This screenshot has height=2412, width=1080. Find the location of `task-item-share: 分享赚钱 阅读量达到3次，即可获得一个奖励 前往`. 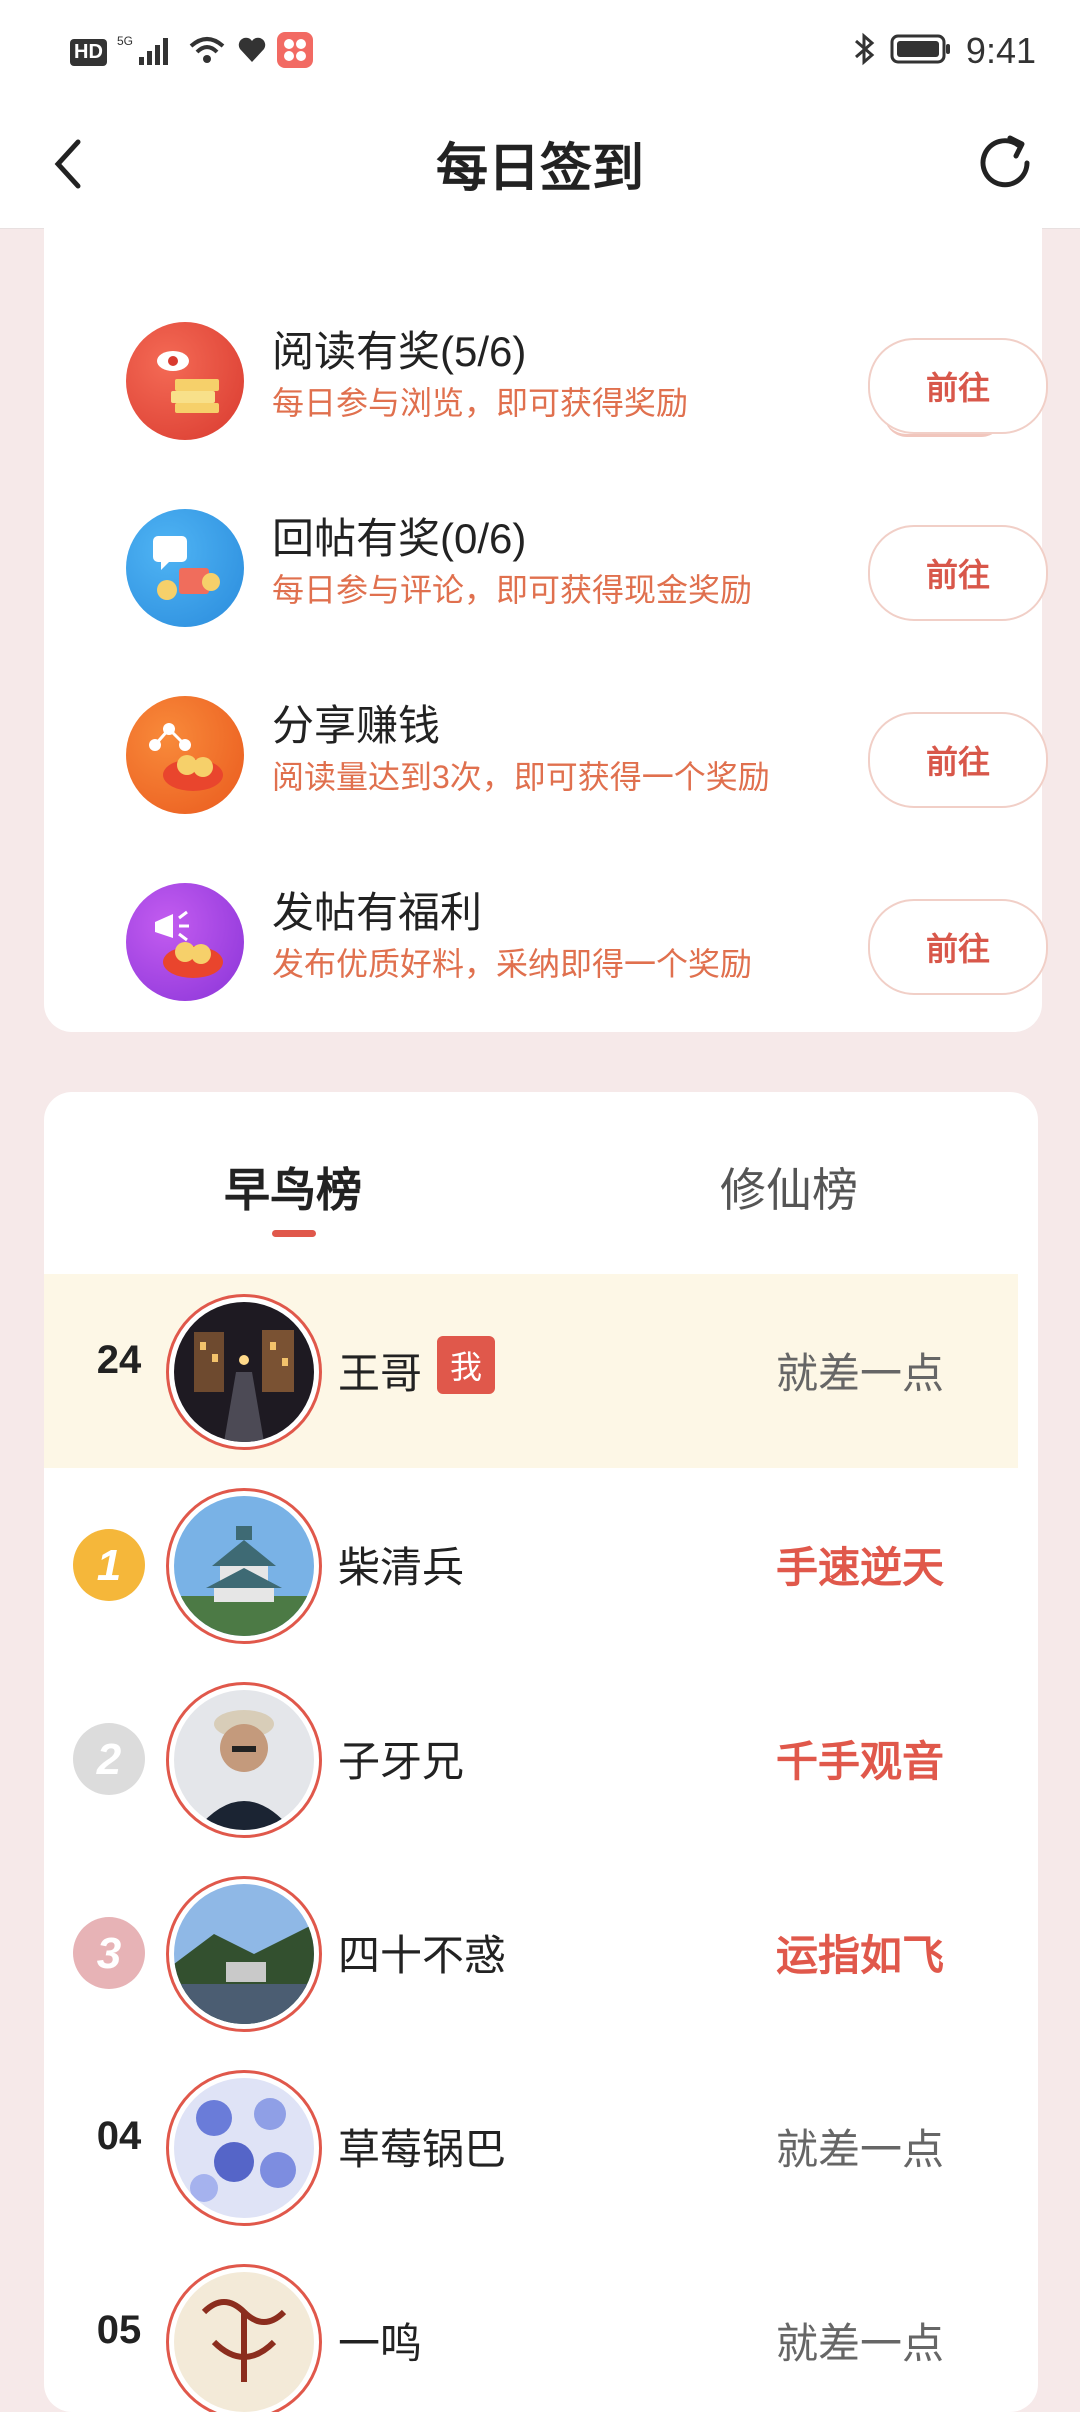

task-item-share: 分享赚钱 阅读量达到3次，即可获得一个奖励 前往 is located at coordinates (591, 753).